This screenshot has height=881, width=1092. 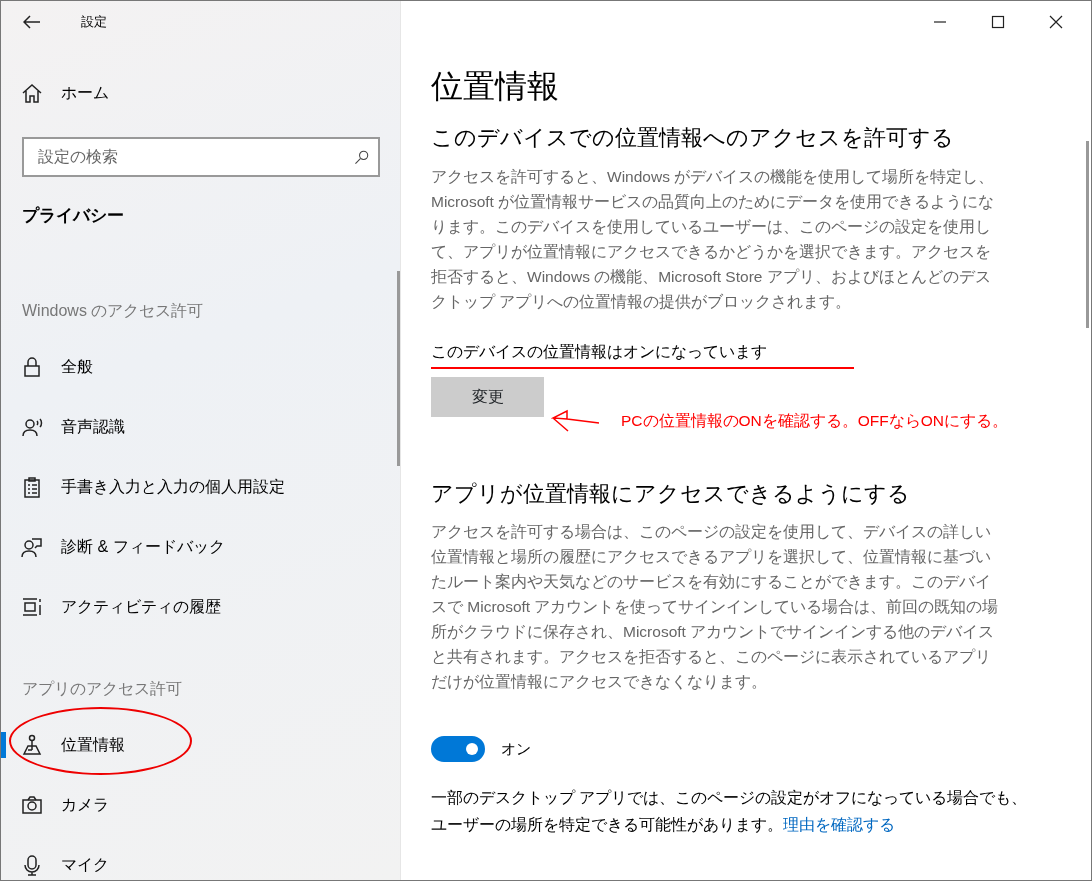 I want to click on clipboard-icon, so click(x=32, y=486).